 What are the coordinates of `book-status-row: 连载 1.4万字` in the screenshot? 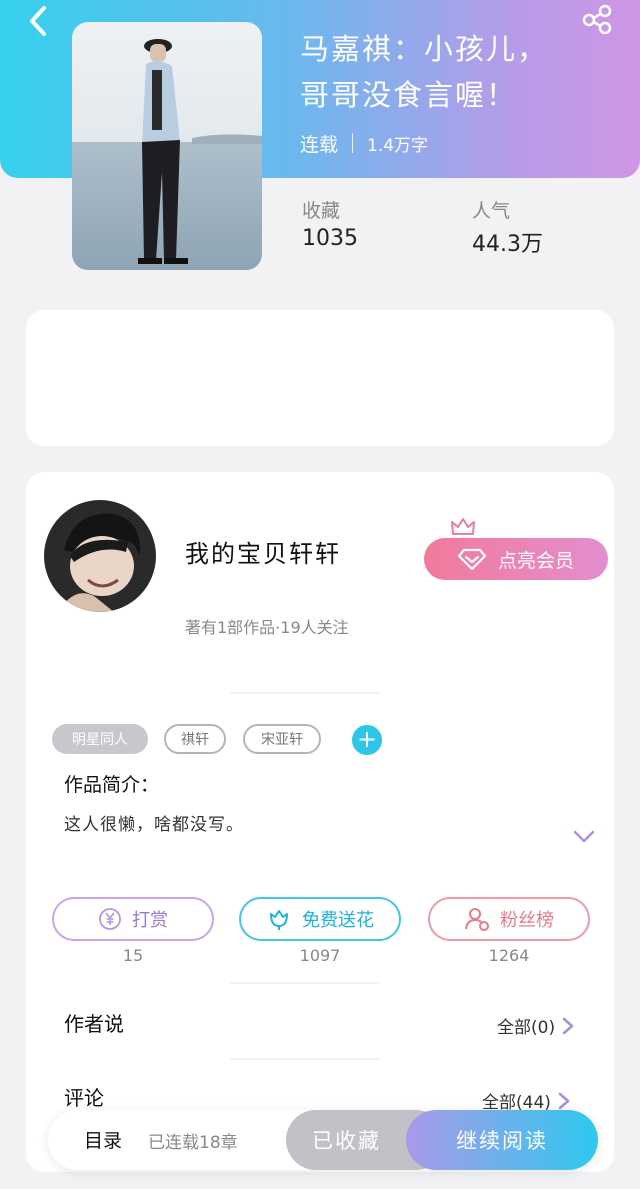 It's located at (364, 143).